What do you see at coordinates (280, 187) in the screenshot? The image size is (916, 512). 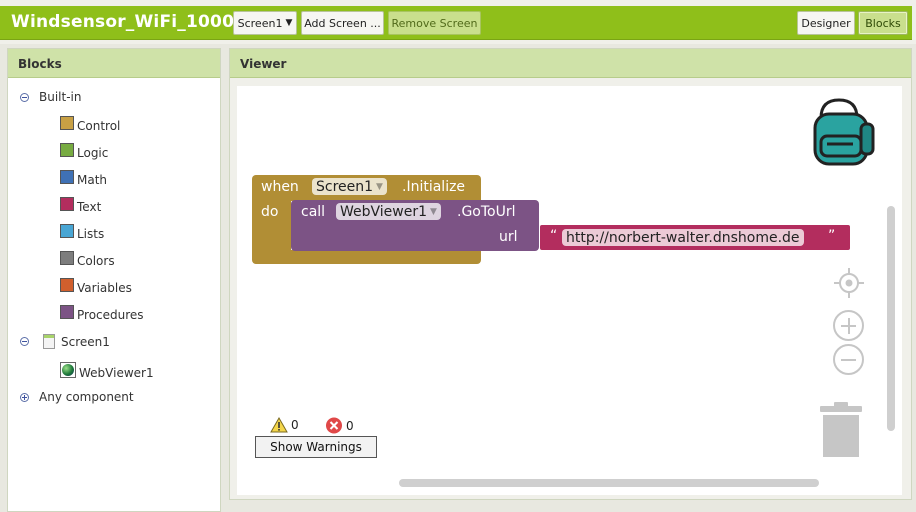 I see `when-keyword: when` at bounding box center [280, 187].